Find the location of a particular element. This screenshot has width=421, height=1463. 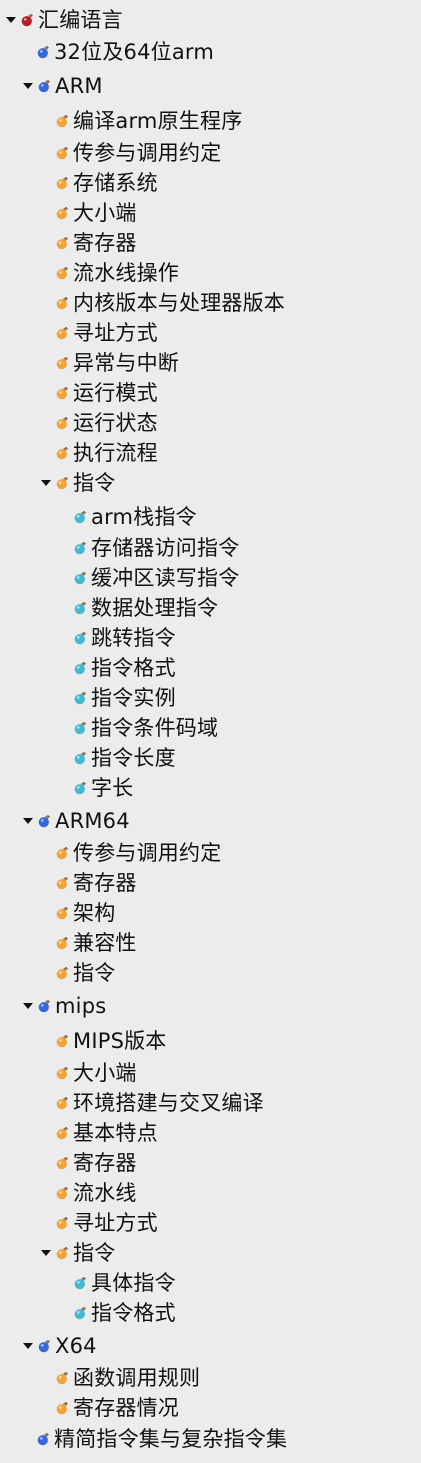

tree-node: 缓冲区读写指令 is located at coordinates (156, 578).